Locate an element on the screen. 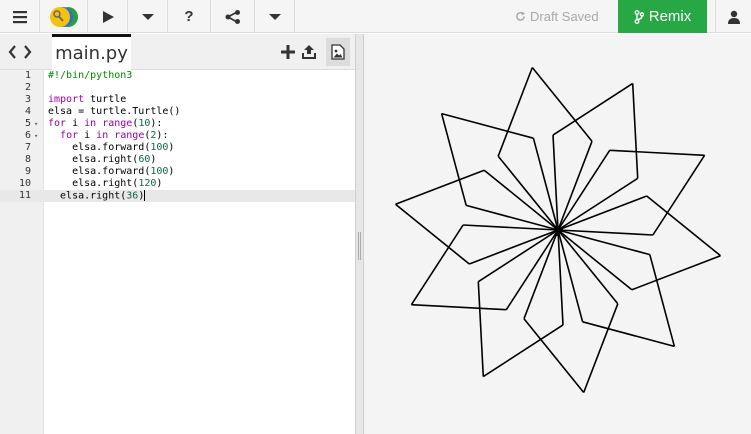 The image size is (751, 434). hamburger-menu-icon is located at coordinates (19, 16).